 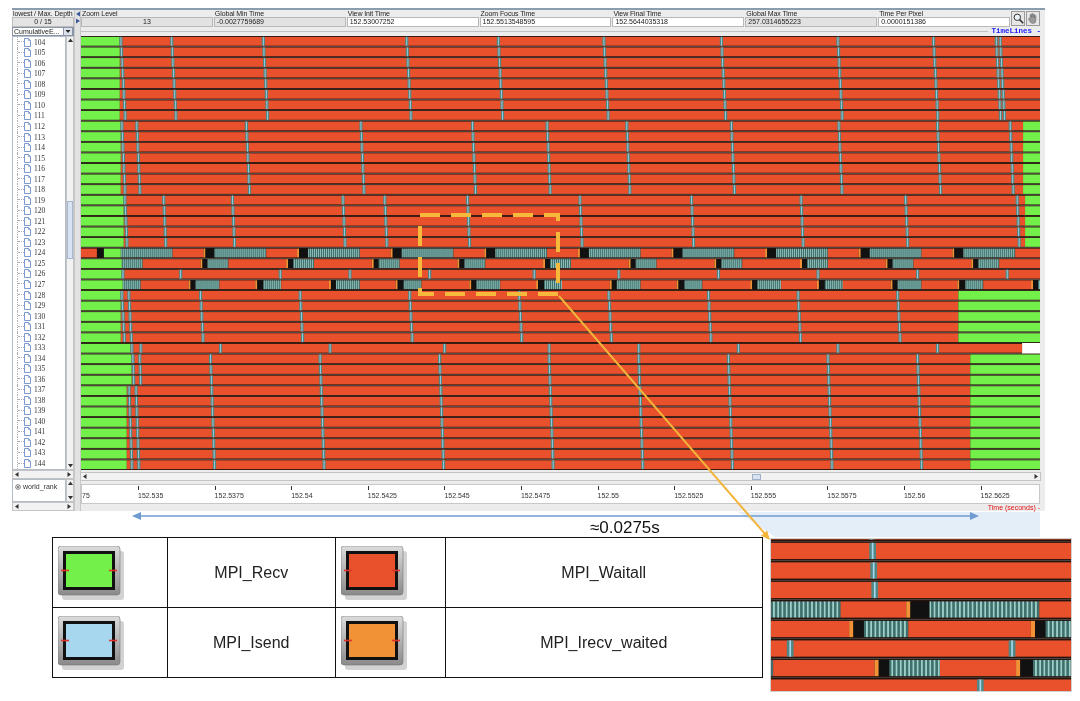 I want to click on search-button, so click(x=1018, y=18).